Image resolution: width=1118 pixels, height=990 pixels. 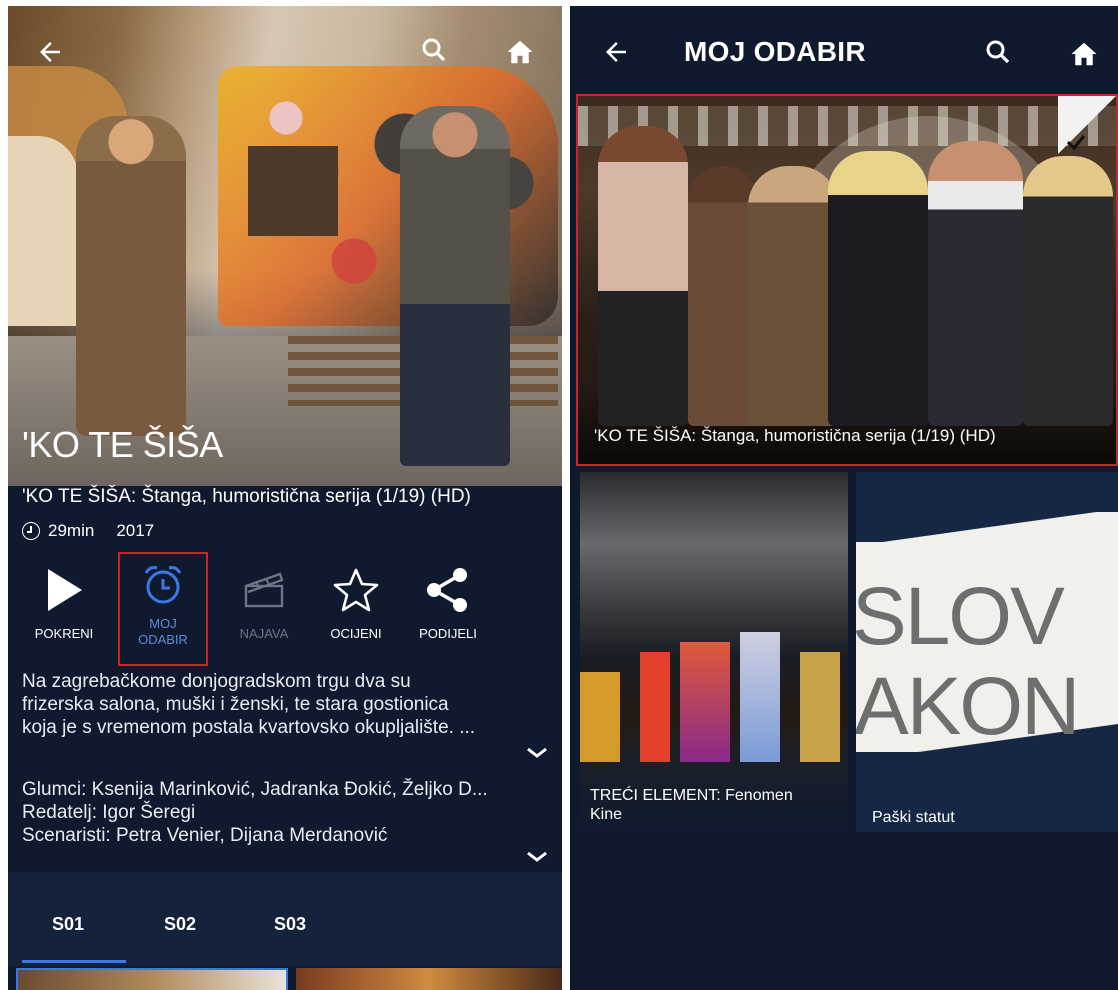 I want to click on share-button: PODIJELI, so click(x=448, y=609).